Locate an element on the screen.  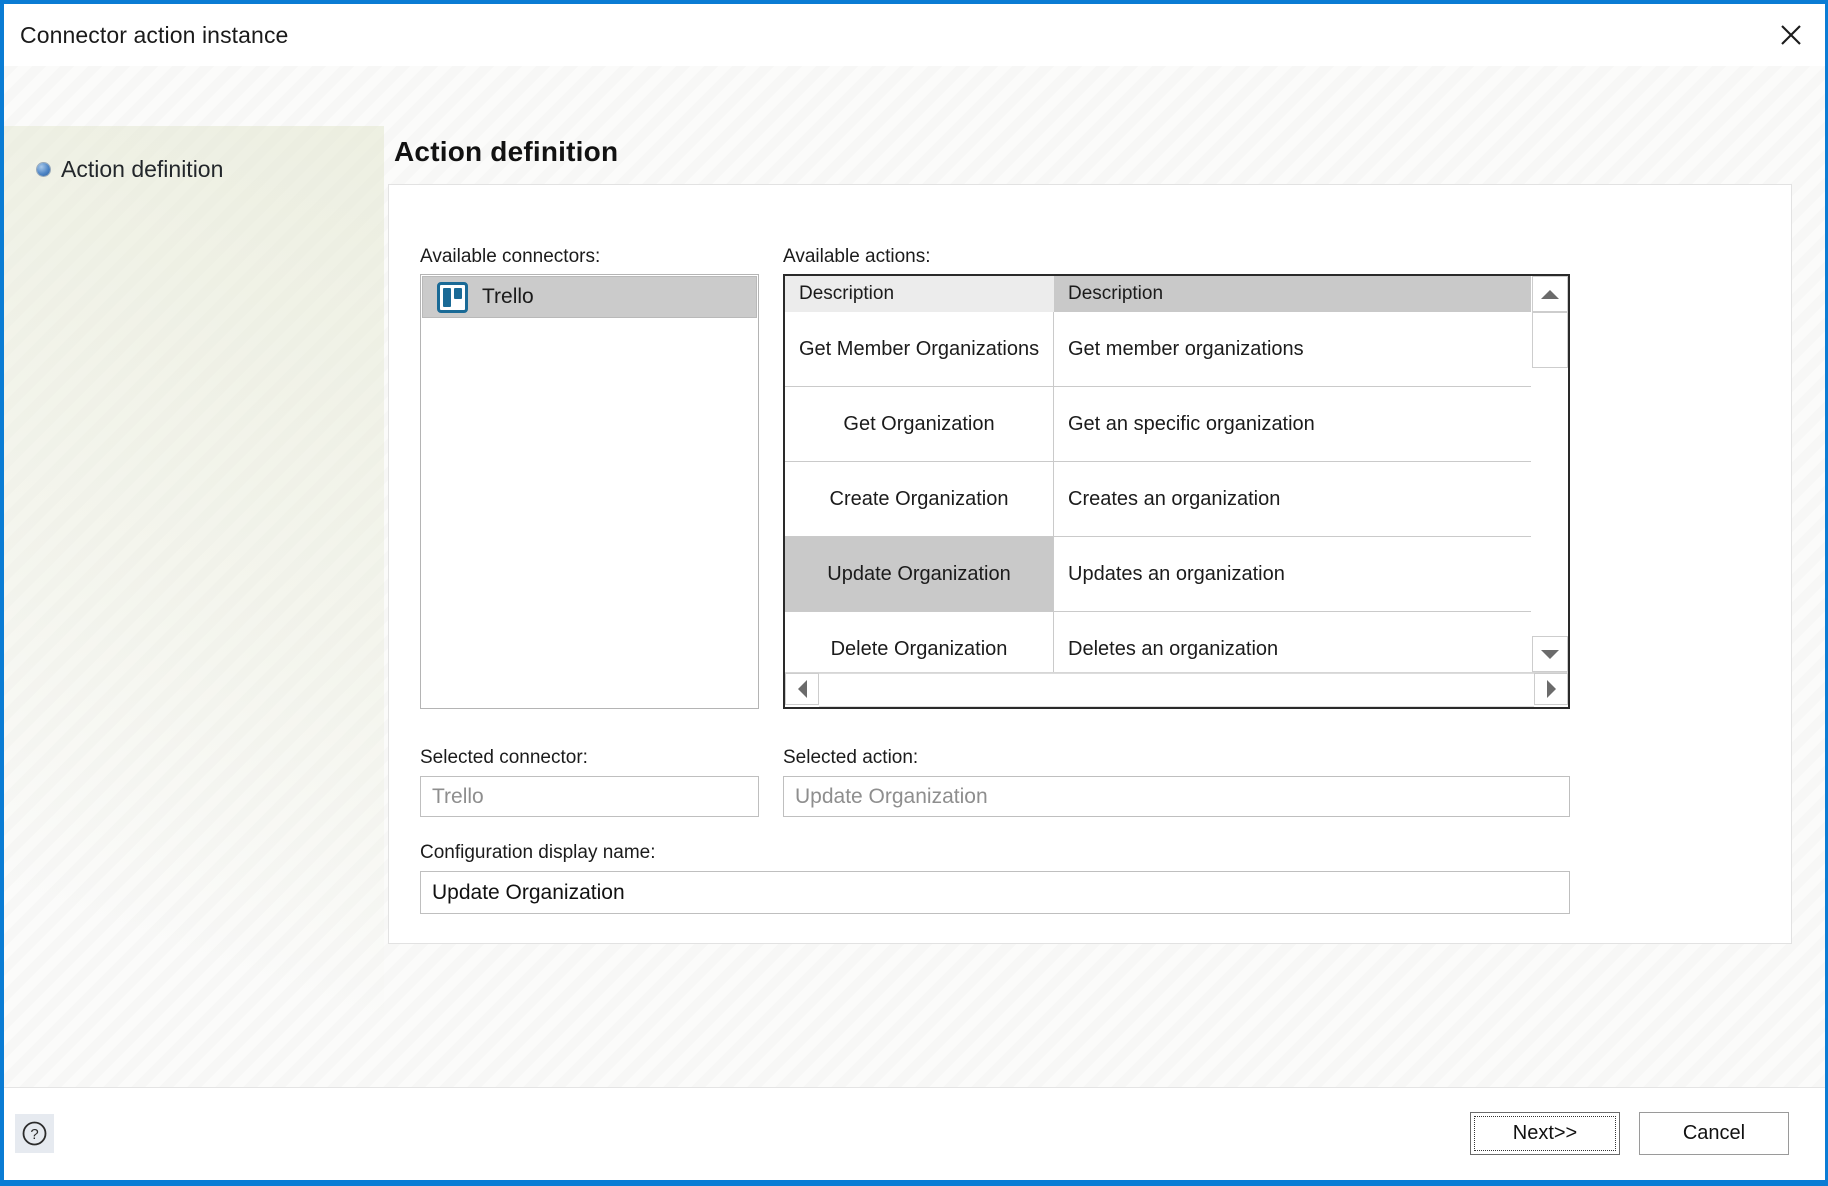
close-button is located at coordinates (1791, 35).